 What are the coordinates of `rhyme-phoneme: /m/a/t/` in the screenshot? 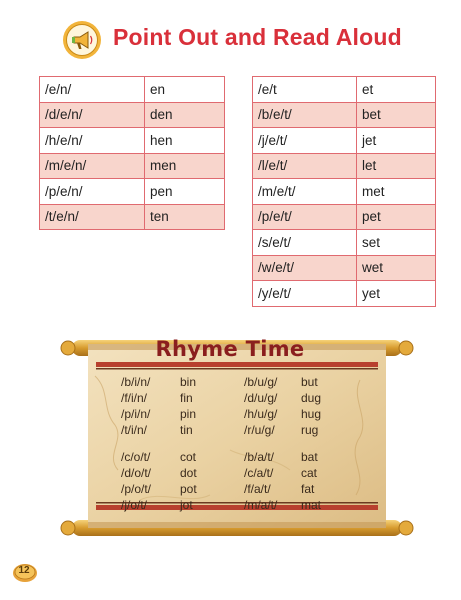 It's located at (261, 505).